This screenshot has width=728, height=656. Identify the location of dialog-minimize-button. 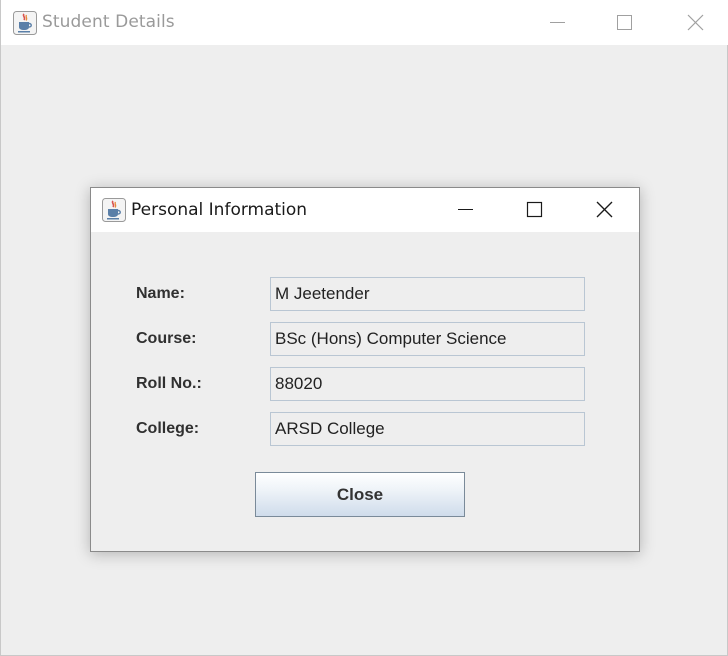
(465, 210).